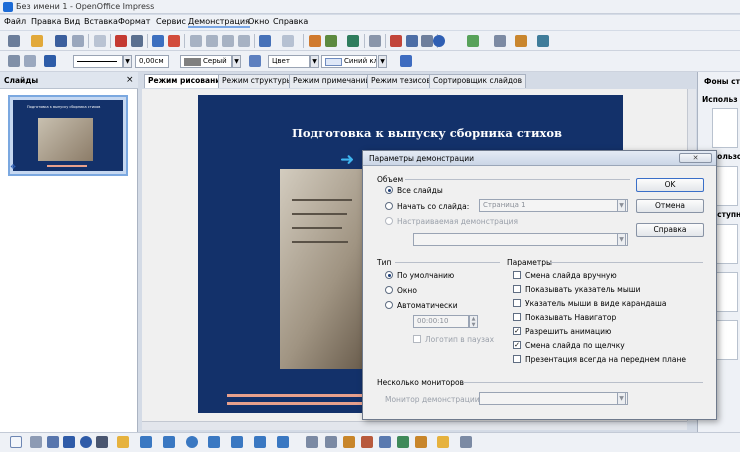 Image resolution: width=740 pixels, height=452 pixels. Describe the element at coordinates (100, 41) in the screenshot. I see `edit-file-icon` at that location.